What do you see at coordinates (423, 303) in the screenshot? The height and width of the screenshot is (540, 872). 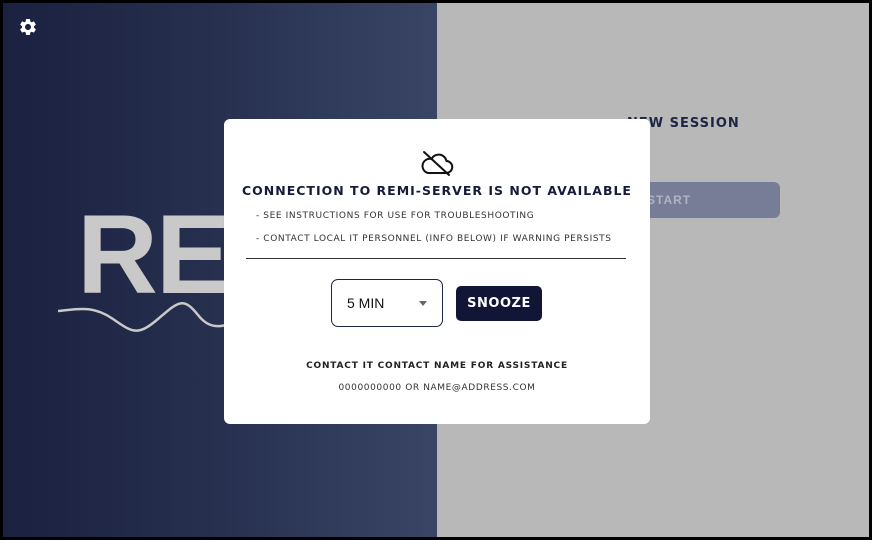 I see `chevron-down-icon` at bounding box center [423, 303].